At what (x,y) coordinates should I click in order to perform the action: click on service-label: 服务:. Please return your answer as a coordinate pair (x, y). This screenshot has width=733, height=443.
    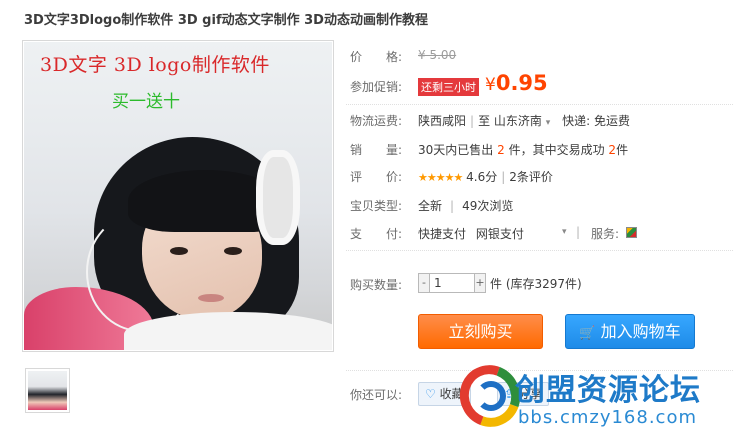
    Looking at the image, I should click on (605, 234).